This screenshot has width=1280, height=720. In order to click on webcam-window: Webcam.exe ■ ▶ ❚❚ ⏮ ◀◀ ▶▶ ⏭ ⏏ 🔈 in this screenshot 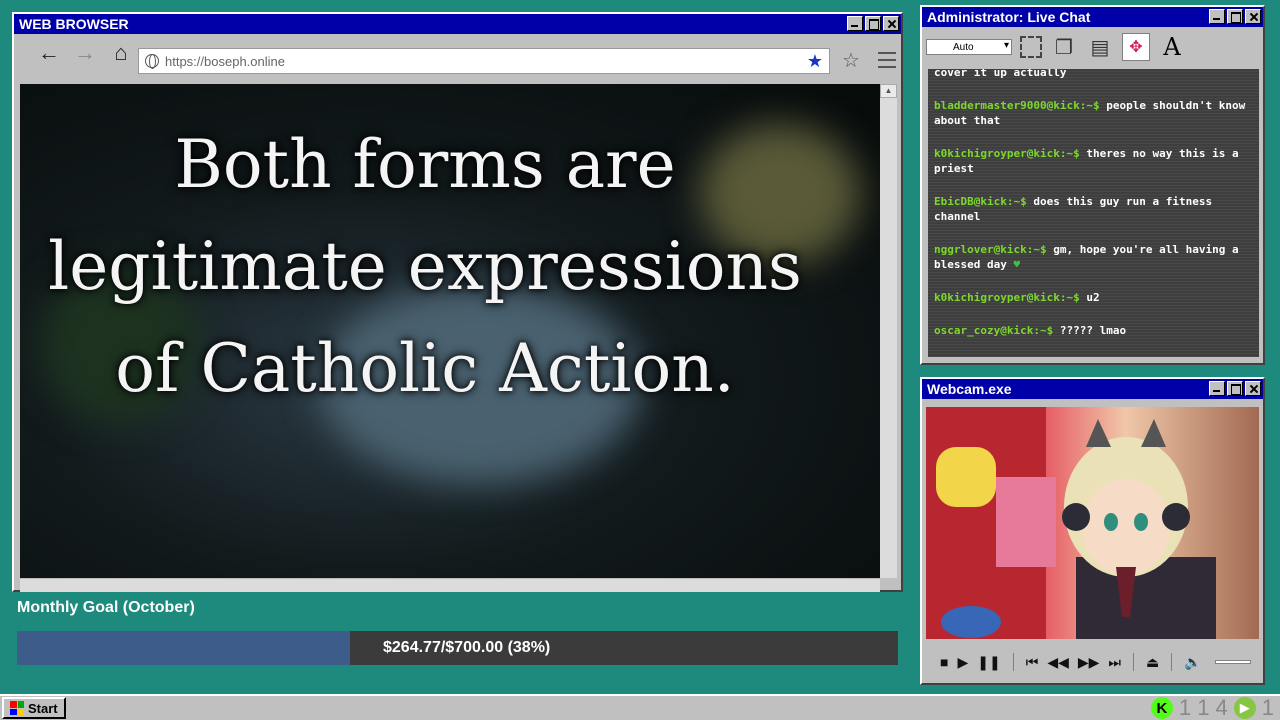, I will do `click(1092, 531)`.